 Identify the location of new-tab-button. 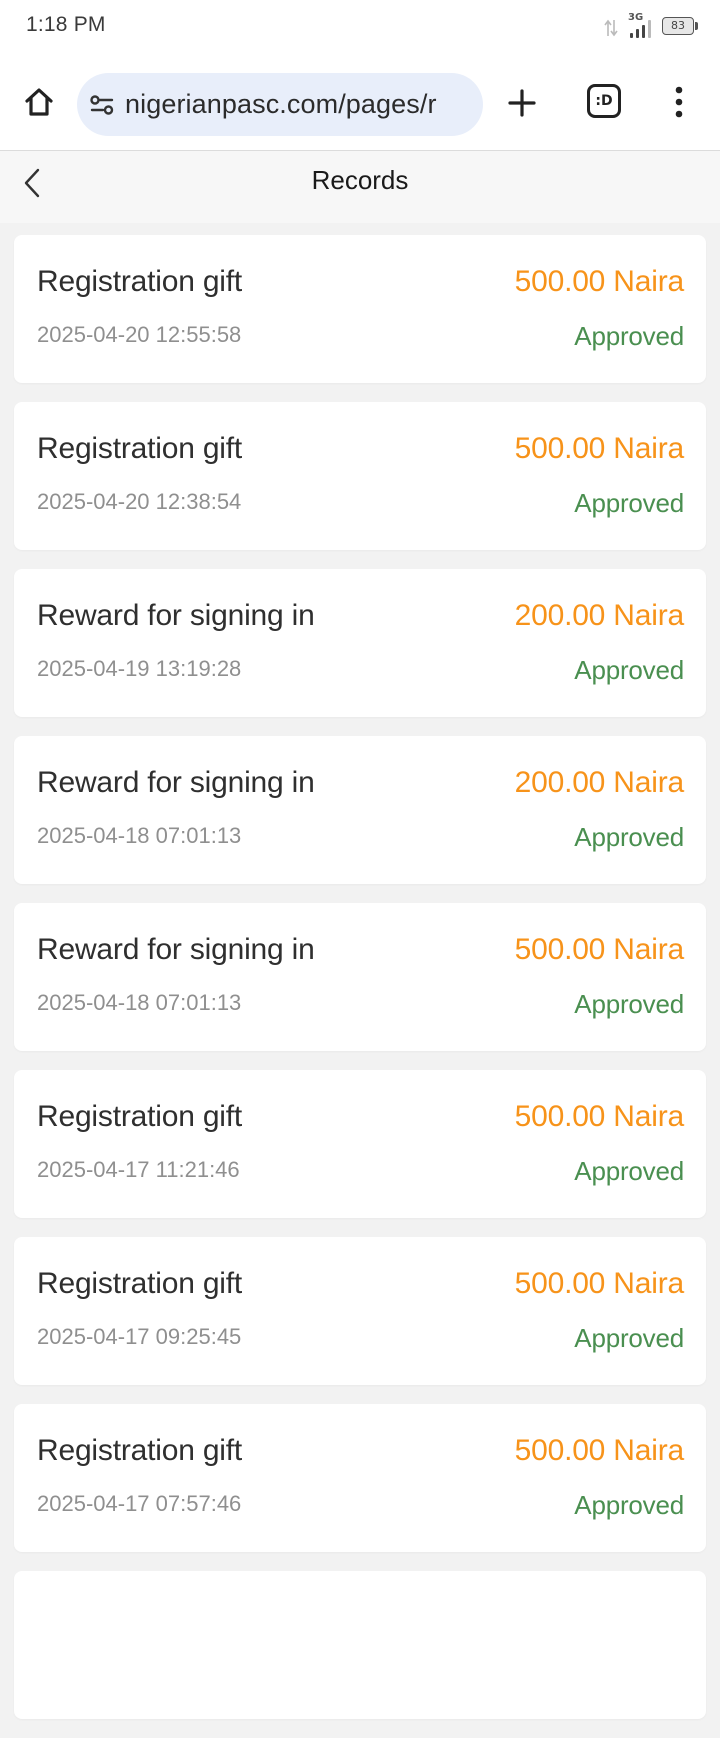
(522, 103).